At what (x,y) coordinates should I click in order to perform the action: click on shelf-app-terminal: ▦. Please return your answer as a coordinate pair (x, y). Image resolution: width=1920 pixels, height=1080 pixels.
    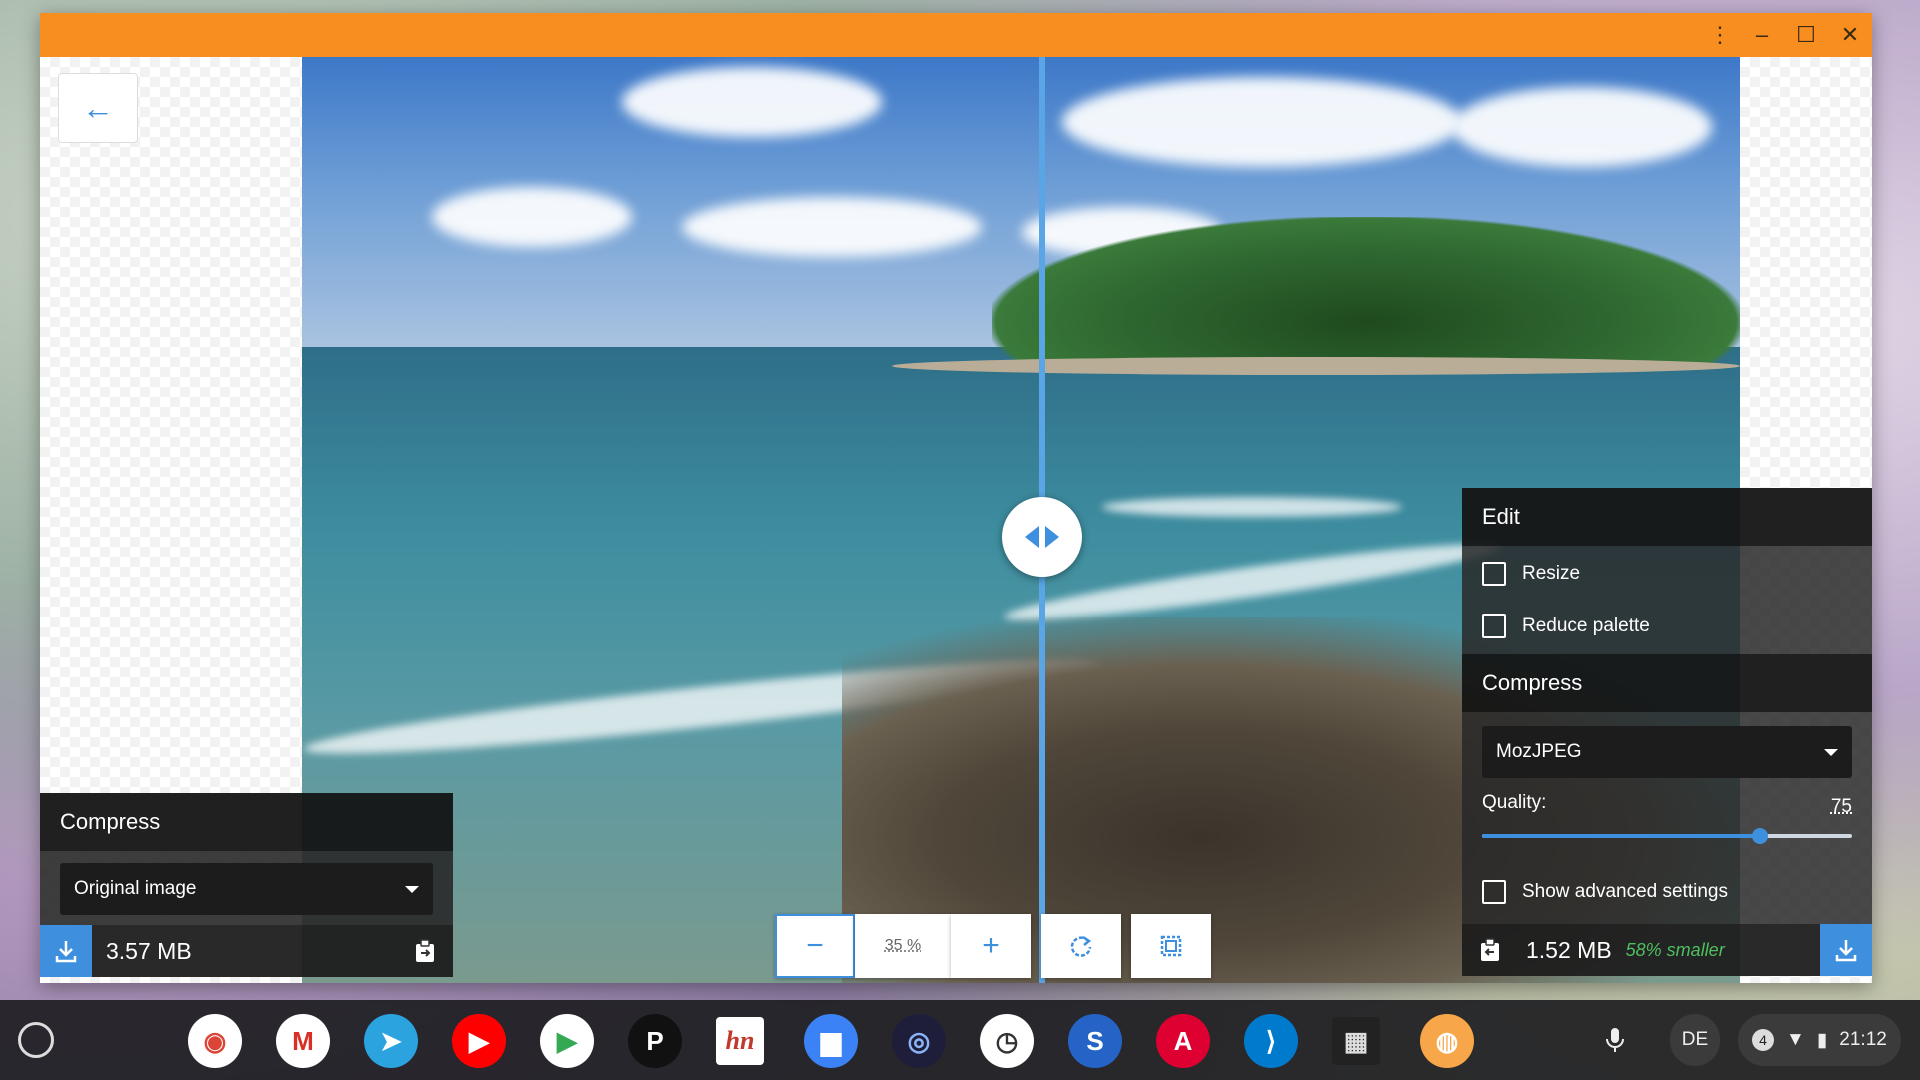
    Looking at the image, I should click on (1356, 1041).